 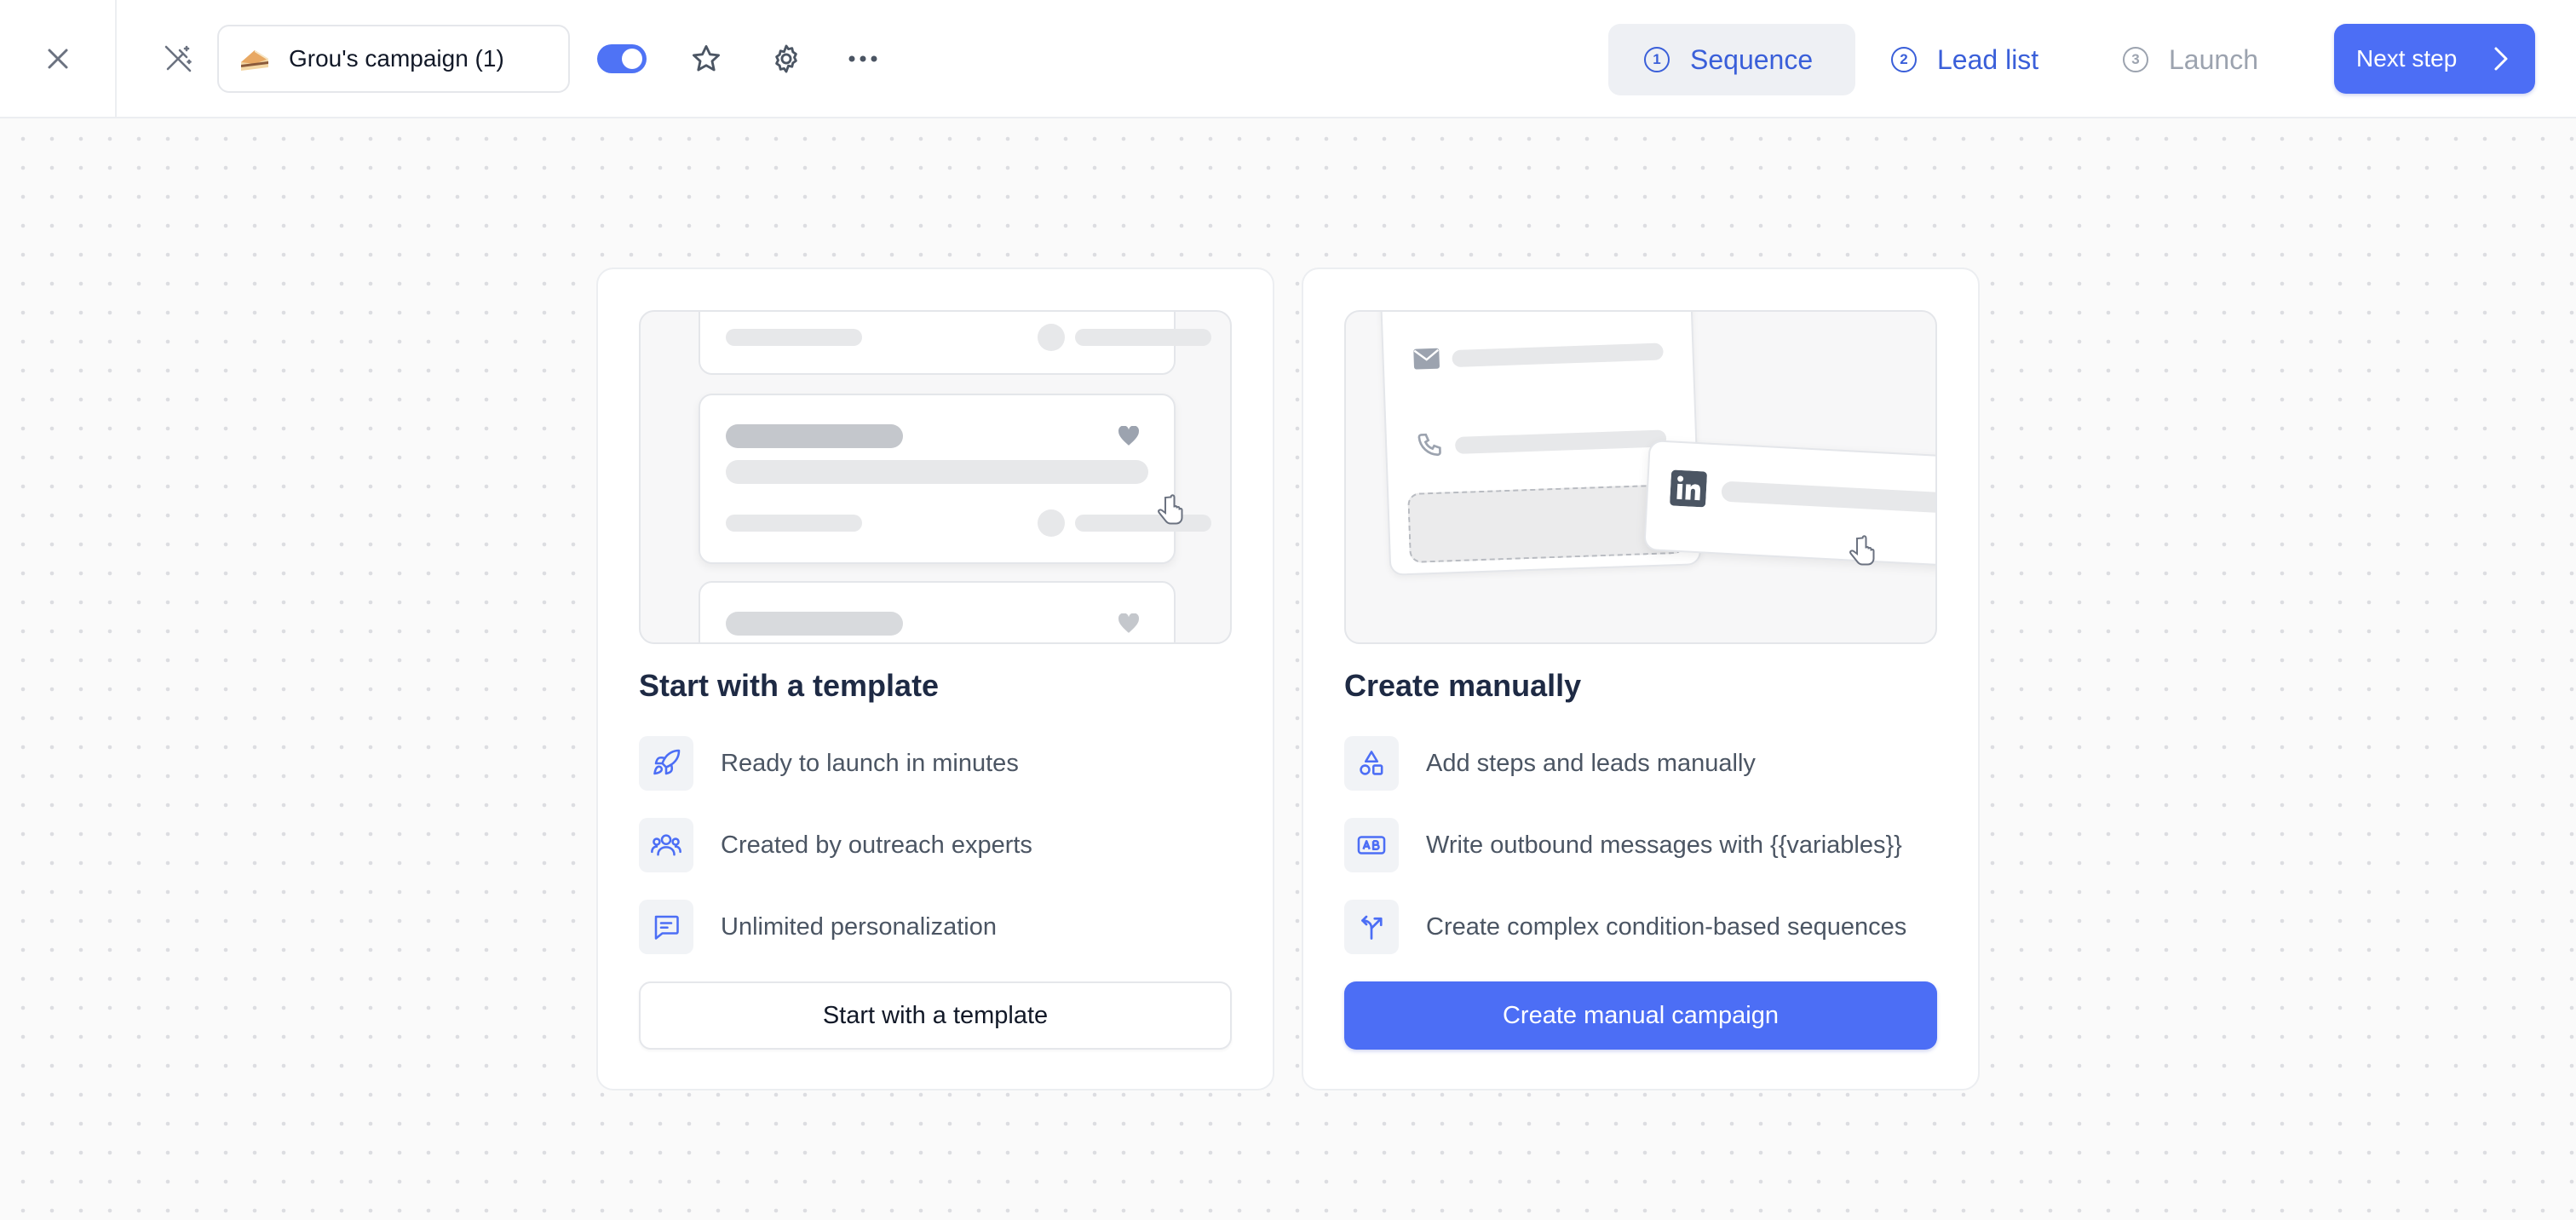 What do you see at coordinates (255, 60) in the screenshot?
I see `cake-emoji-icon` at bounding box center [255, 60].